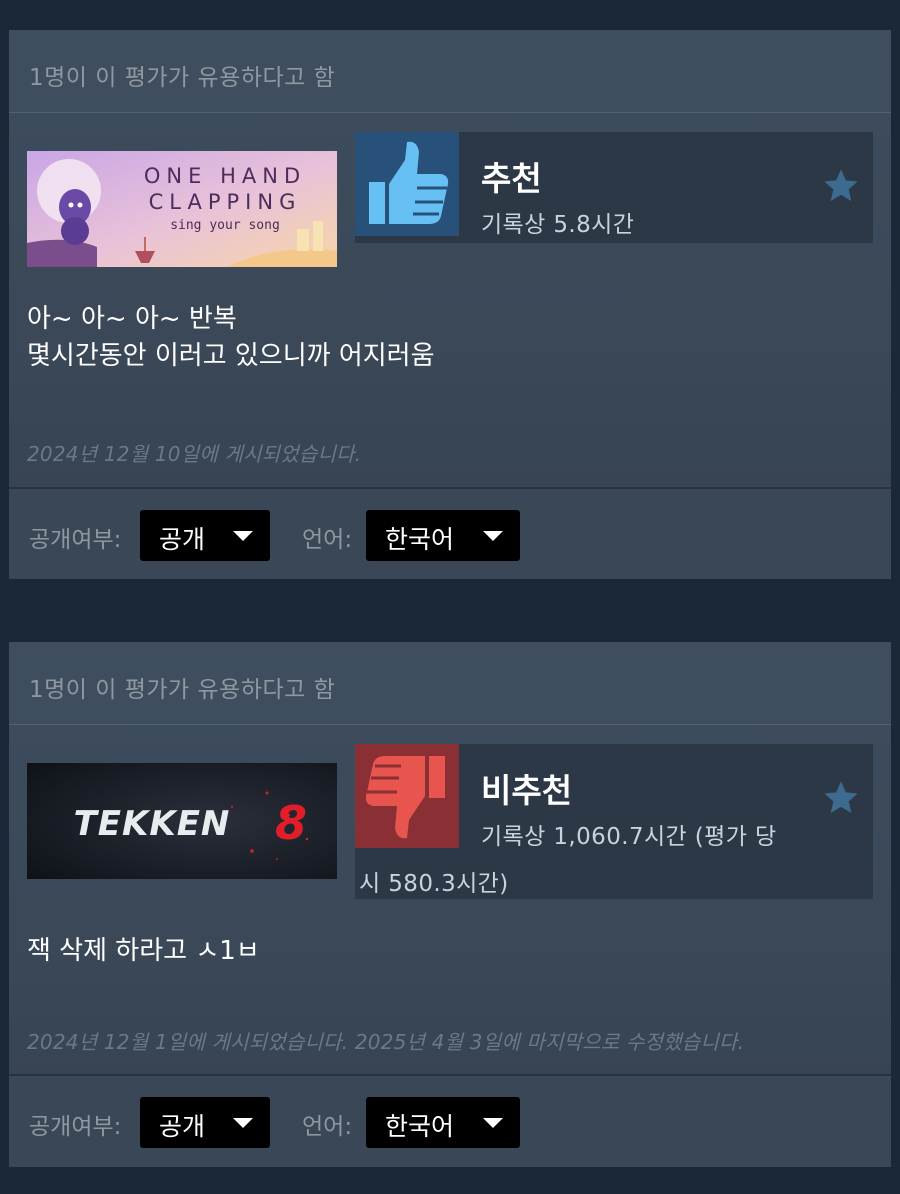 The width and height of the screenshot is (900, 1194). Describe the element at coordinates (407, 184) in the screenshot. I see `thumbs-up-icon` at that location.